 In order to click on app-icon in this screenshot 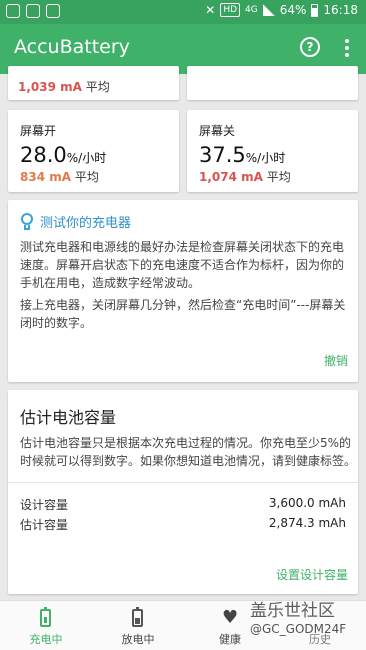, I will do `click(53, 11)`.